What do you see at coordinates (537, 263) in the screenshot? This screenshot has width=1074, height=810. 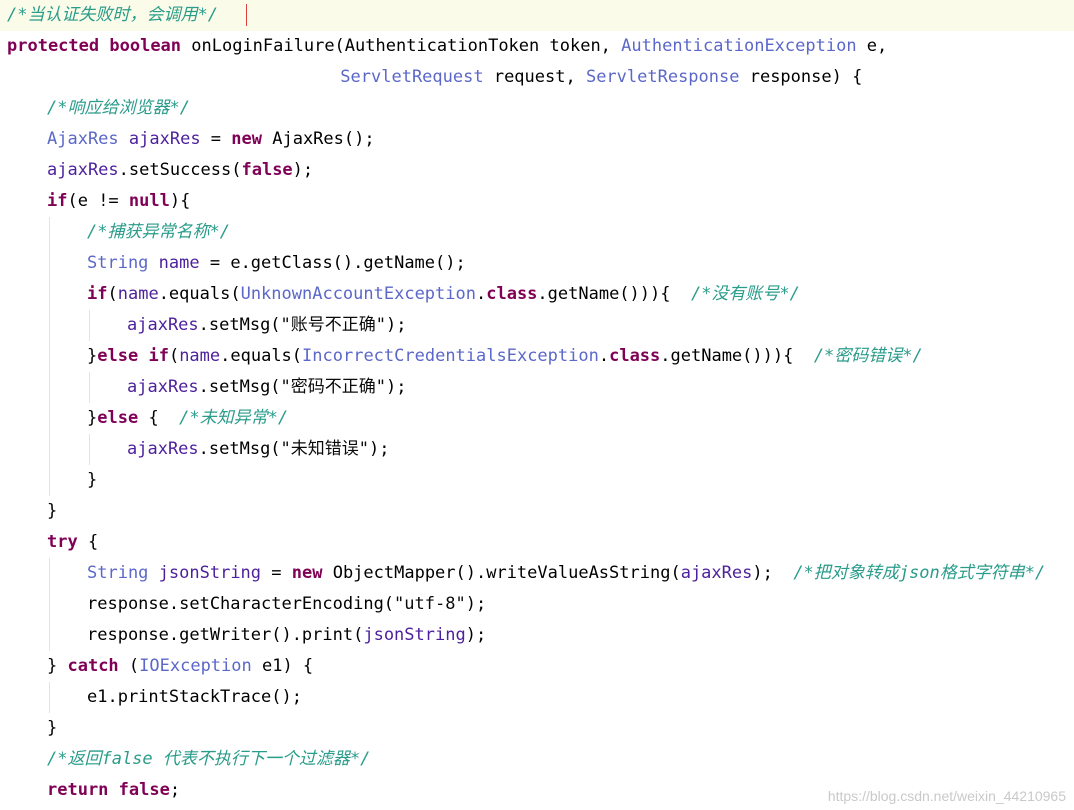 I see `code-line: String name = e.getClass().getName();` at bounding box center [537, 263].